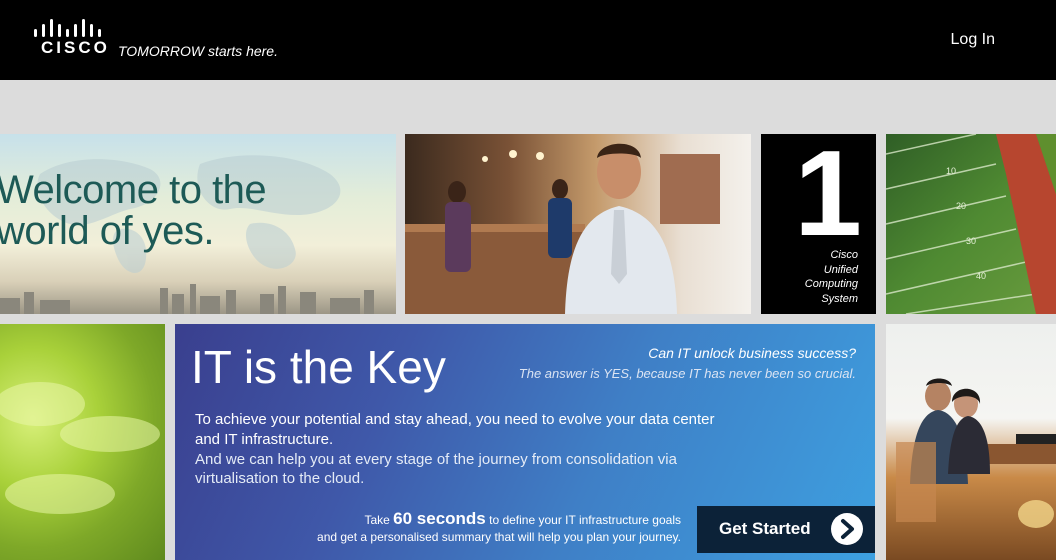  Describe the element at coordinates (198, 51) in the screenshot. I see `tagline: TOMORROW starts here.` at that location.